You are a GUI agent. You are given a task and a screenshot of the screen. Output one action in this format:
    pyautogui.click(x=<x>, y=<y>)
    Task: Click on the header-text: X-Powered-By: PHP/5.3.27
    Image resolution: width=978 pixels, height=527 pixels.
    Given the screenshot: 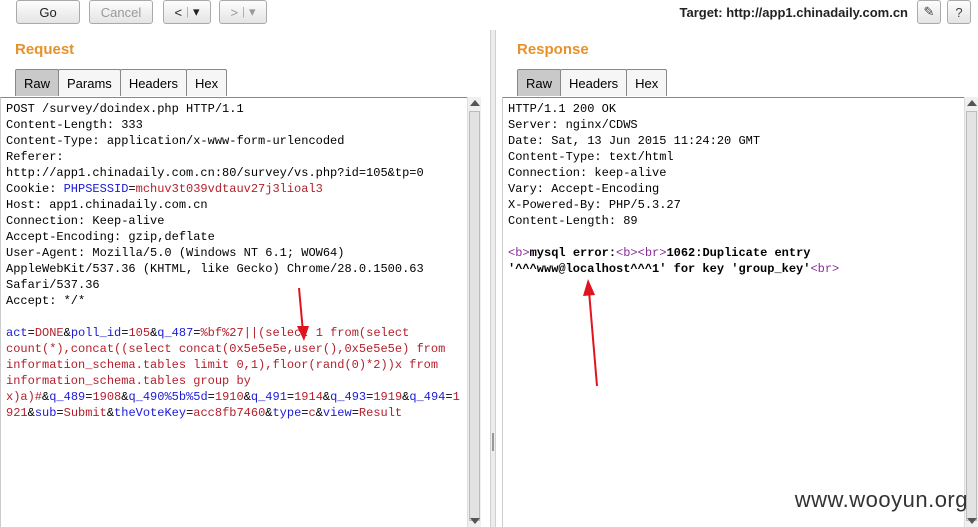 What is the action you would take?
    pyautogui.click(x=594, y=205)
    